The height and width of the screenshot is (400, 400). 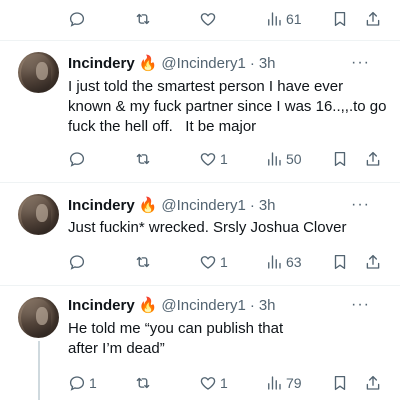 I want to click on like-button, so click(x=209, y=19).